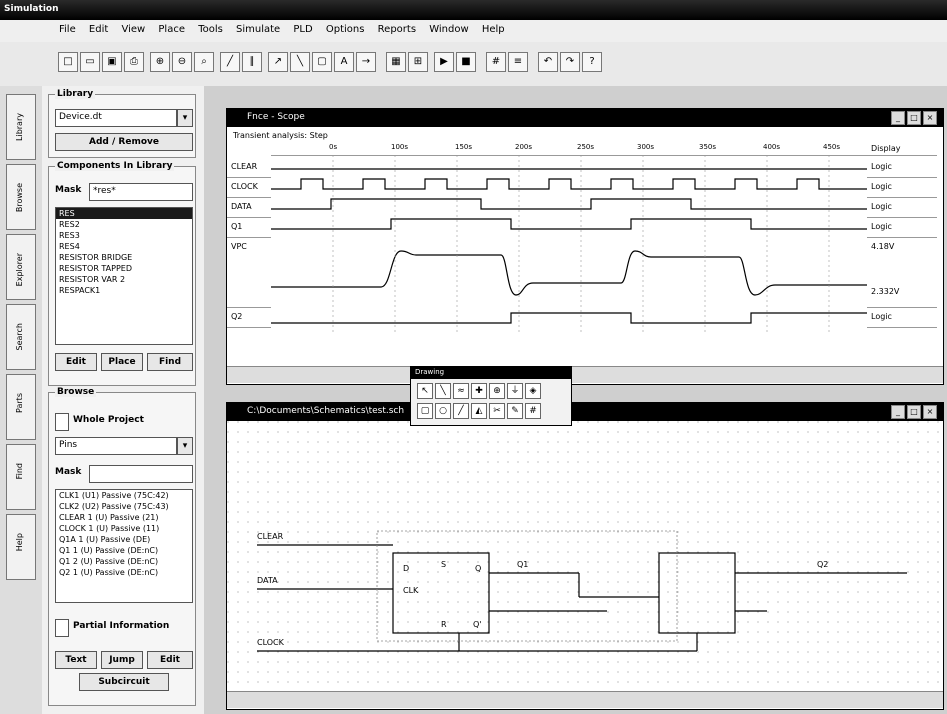 The width and height of the screenshot is (947, 714). What do you see at coordinates (497, 411) in the screenshot?
I see `cut-icon: ✂` at bounding box center [497, 411].